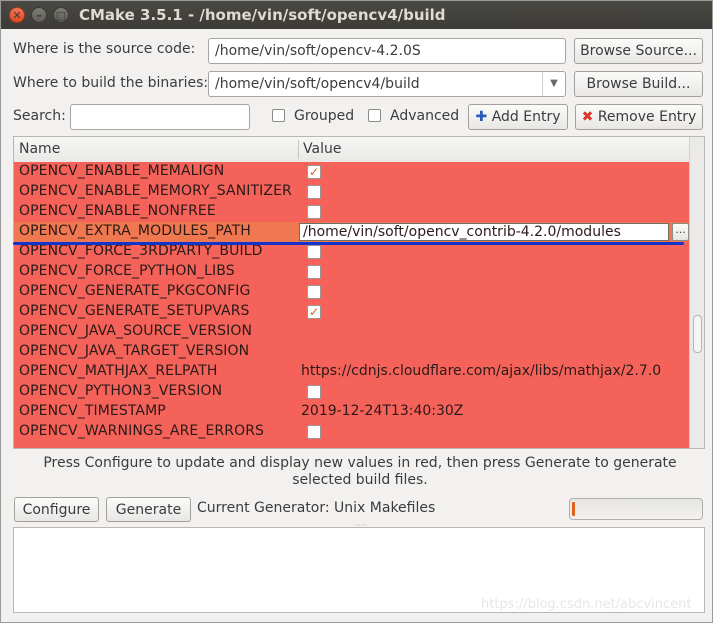  I want to click on configure-label: Configure, so click(56, 510).